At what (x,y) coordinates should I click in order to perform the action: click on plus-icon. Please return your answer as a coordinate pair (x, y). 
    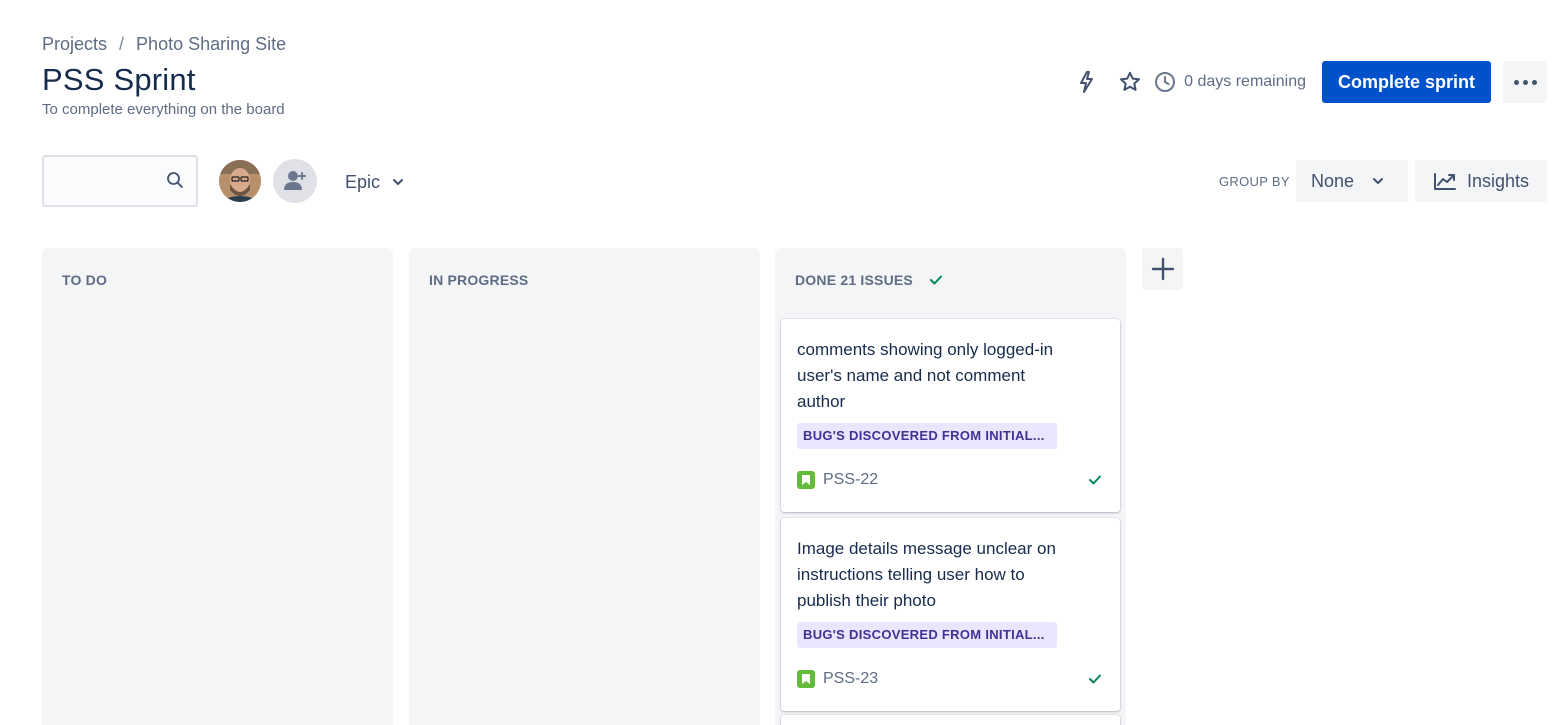
    Looking at the image, I should click on (1162, 269).